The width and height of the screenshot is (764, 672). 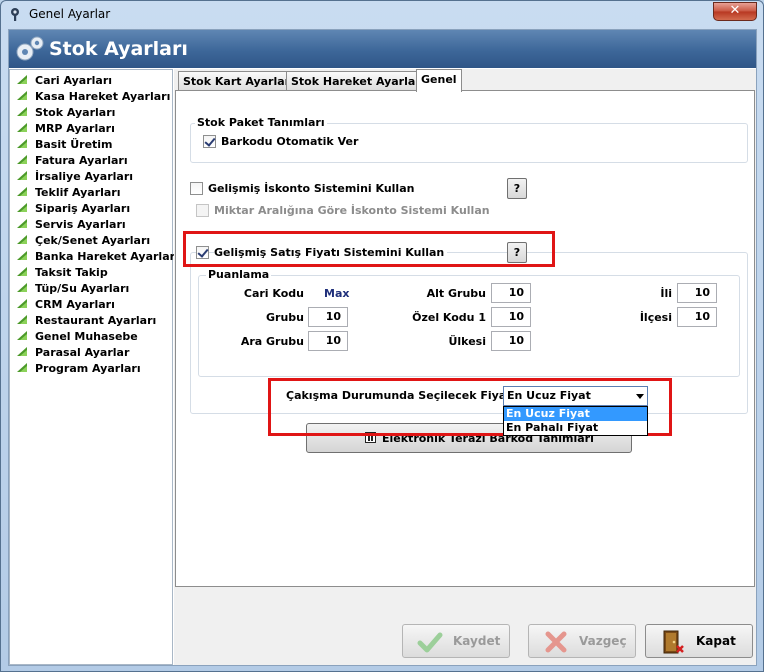 What do you see at coordinates (673, 642) in the screenshot?
I see `exit-door-icon` at bounding box center [673, 642].